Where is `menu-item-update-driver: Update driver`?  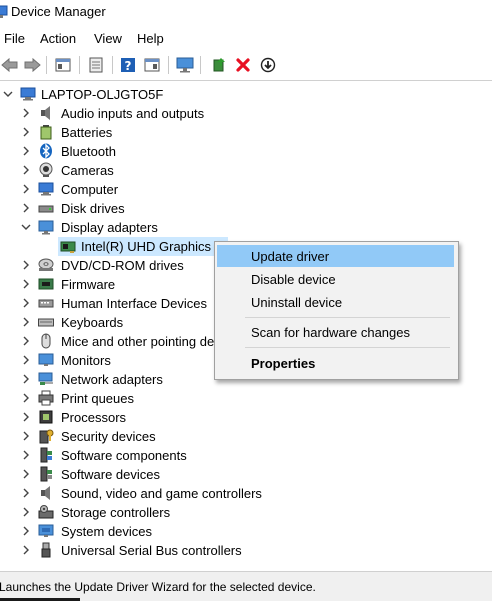
menu-item-update-driver: Update driver is located at coordinates (335, 256).